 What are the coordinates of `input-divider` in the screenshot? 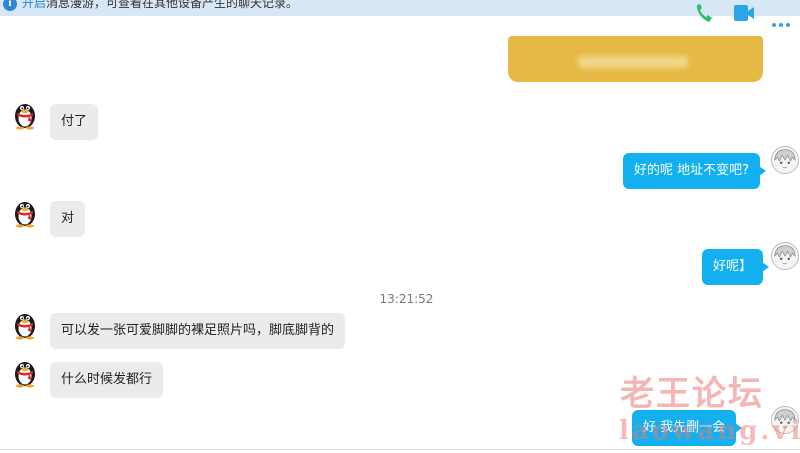 It's located at (400, 449).